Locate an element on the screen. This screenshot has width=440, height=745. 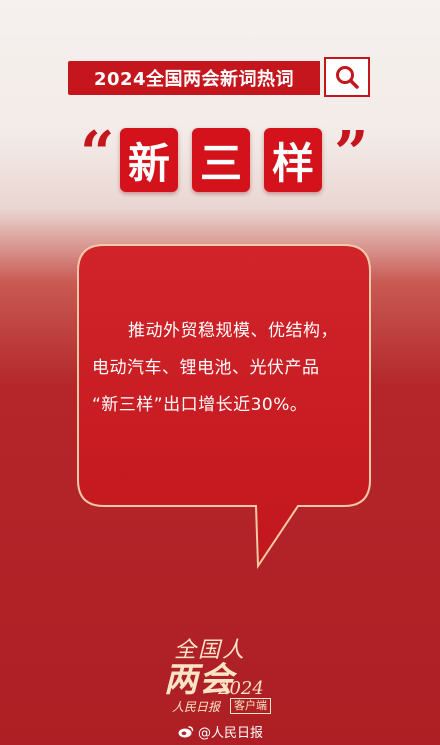
body-line: 电动汽车、锂电池、光伏产品 is located at coordinates (206, 368).